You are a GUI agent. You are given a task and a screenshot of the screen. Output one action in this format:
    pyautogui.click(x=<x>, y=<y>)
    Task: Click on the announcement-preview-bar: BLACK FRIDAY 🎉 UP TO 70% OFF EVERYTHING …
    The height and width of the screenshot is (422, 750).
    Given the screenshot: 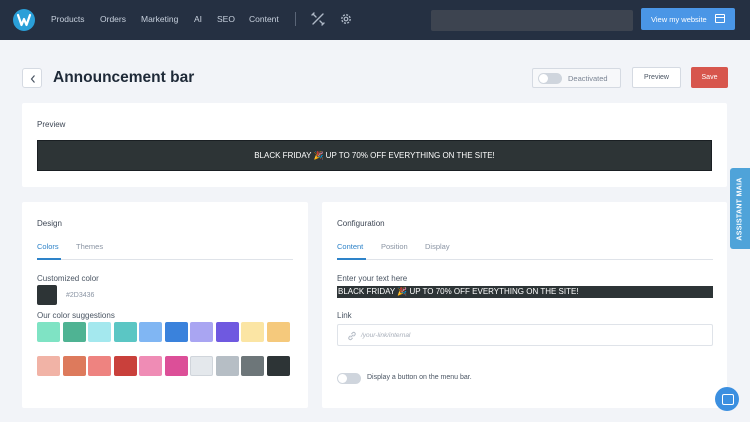 What is the action you would take?
    pyautogui.click(x=374, y=155)
    